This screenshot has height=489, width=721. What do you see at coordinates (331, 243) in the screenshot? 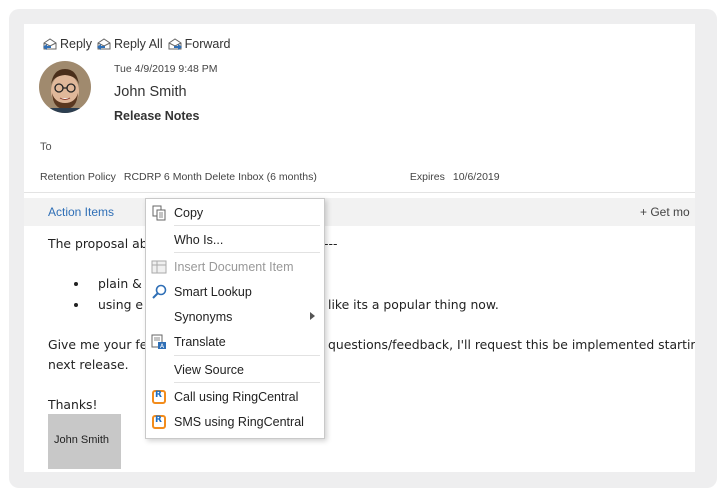
I see `body-line-1-tail: ---` at bounding box center [331, 243].